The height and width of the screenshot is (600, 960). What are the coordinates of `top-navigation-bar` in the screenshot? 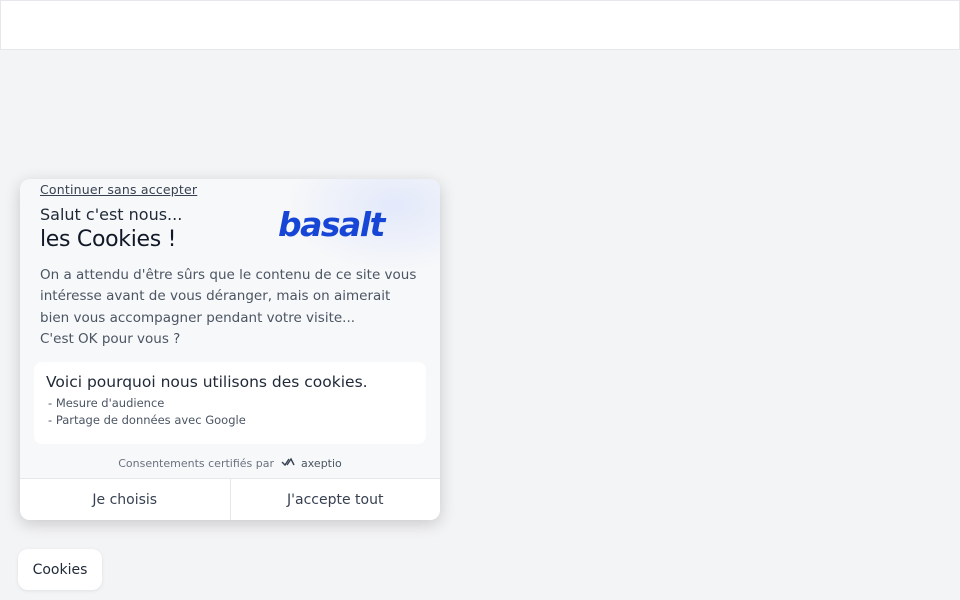 It's located at (480, 25).